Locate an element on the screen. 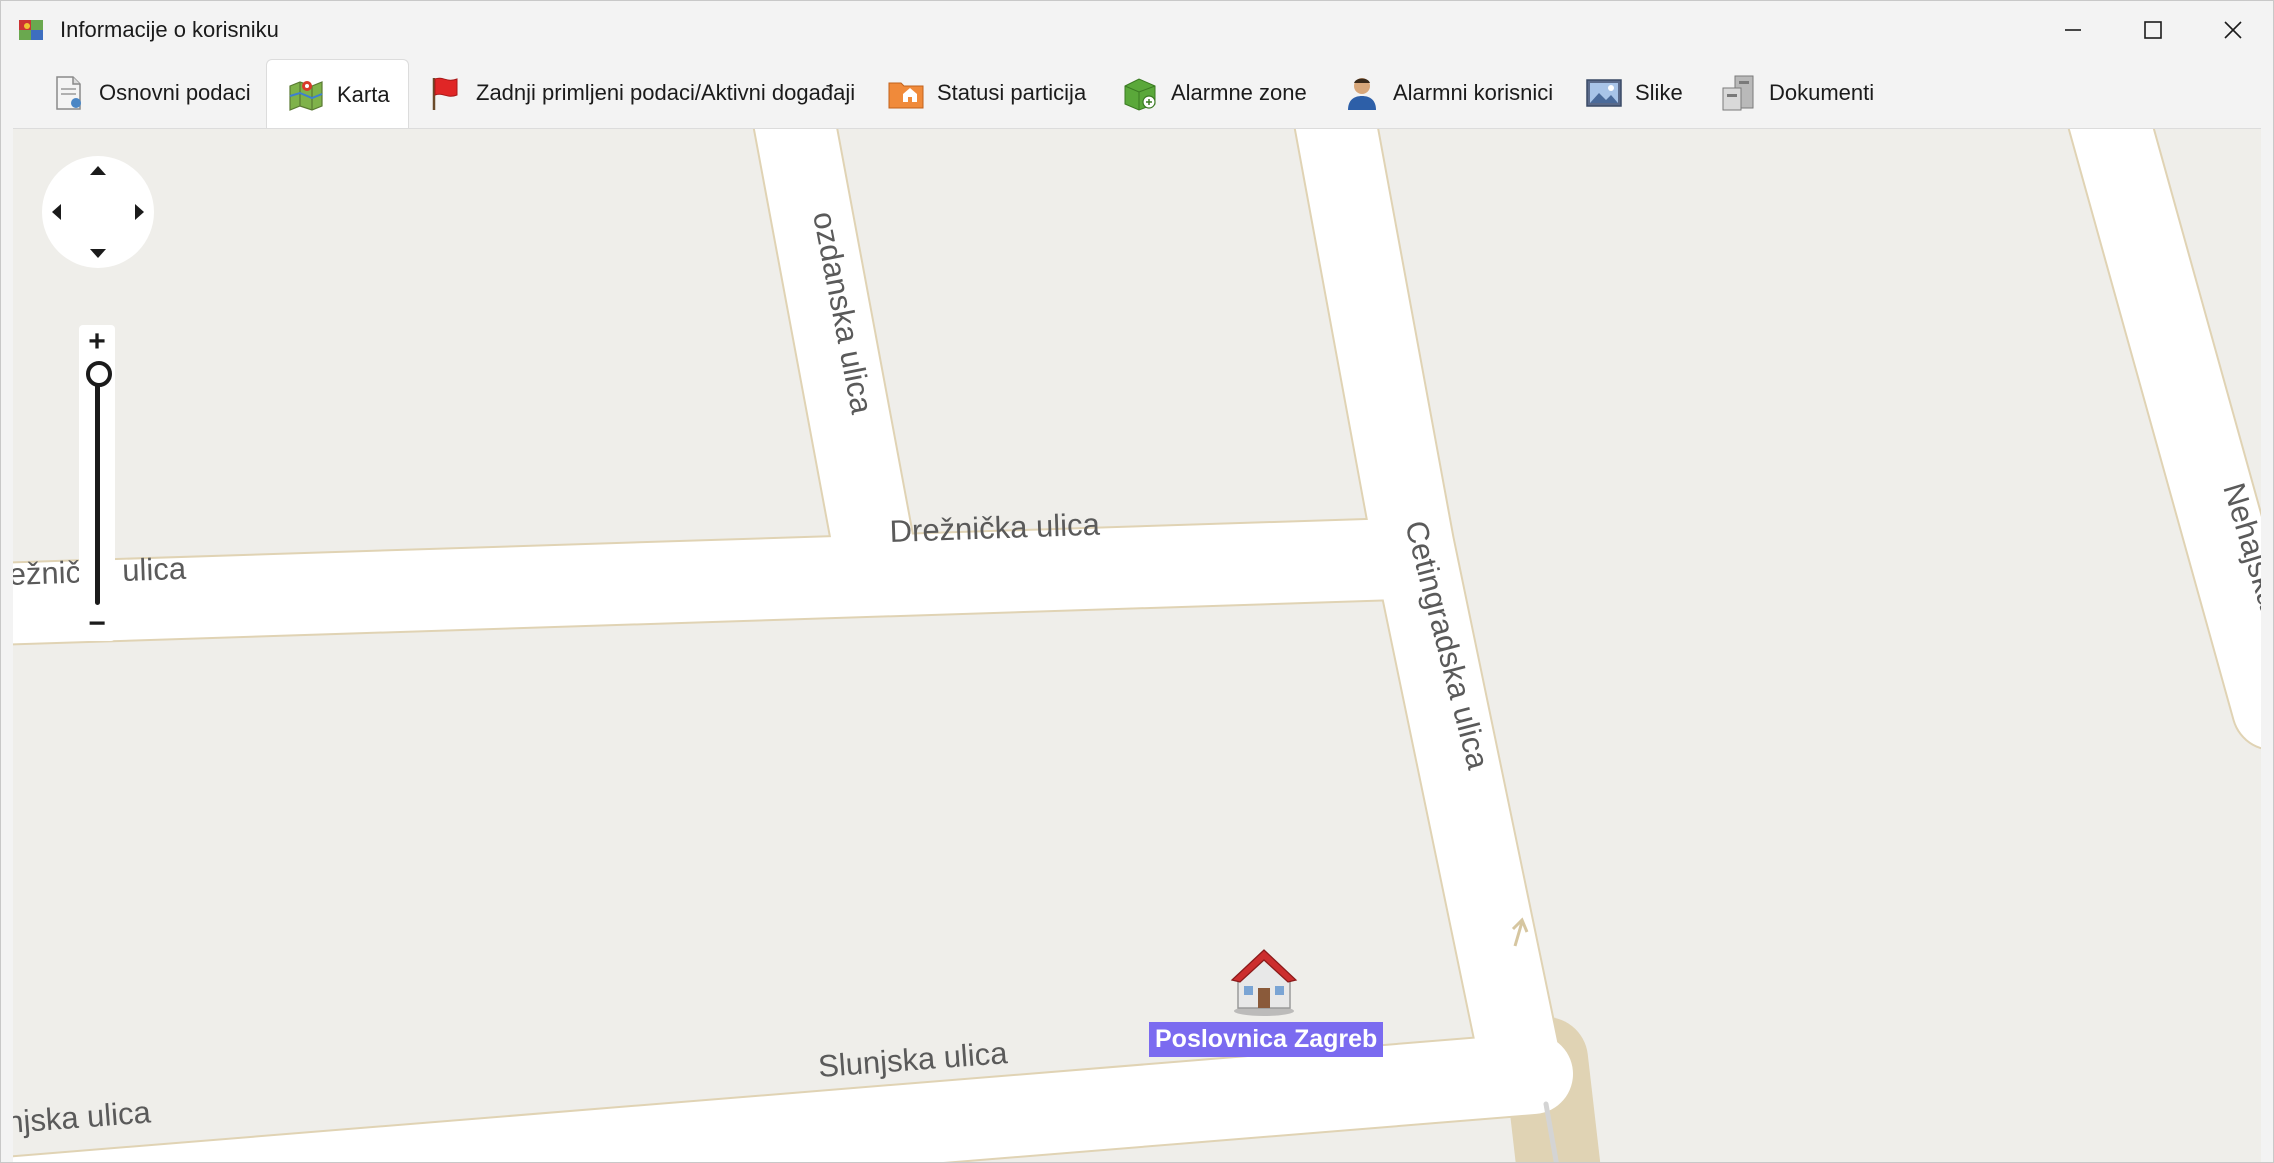 The height and width of the screenshot is (1163, 2274). tab-alarmne-zone: Alarmne zone is located at coordinates (1214, 93).